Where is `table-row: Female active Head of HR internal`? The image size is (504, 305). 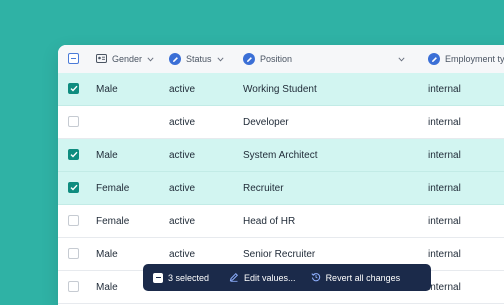
table-row: Female active Head of HR internal is located at coordinates (281, 221).